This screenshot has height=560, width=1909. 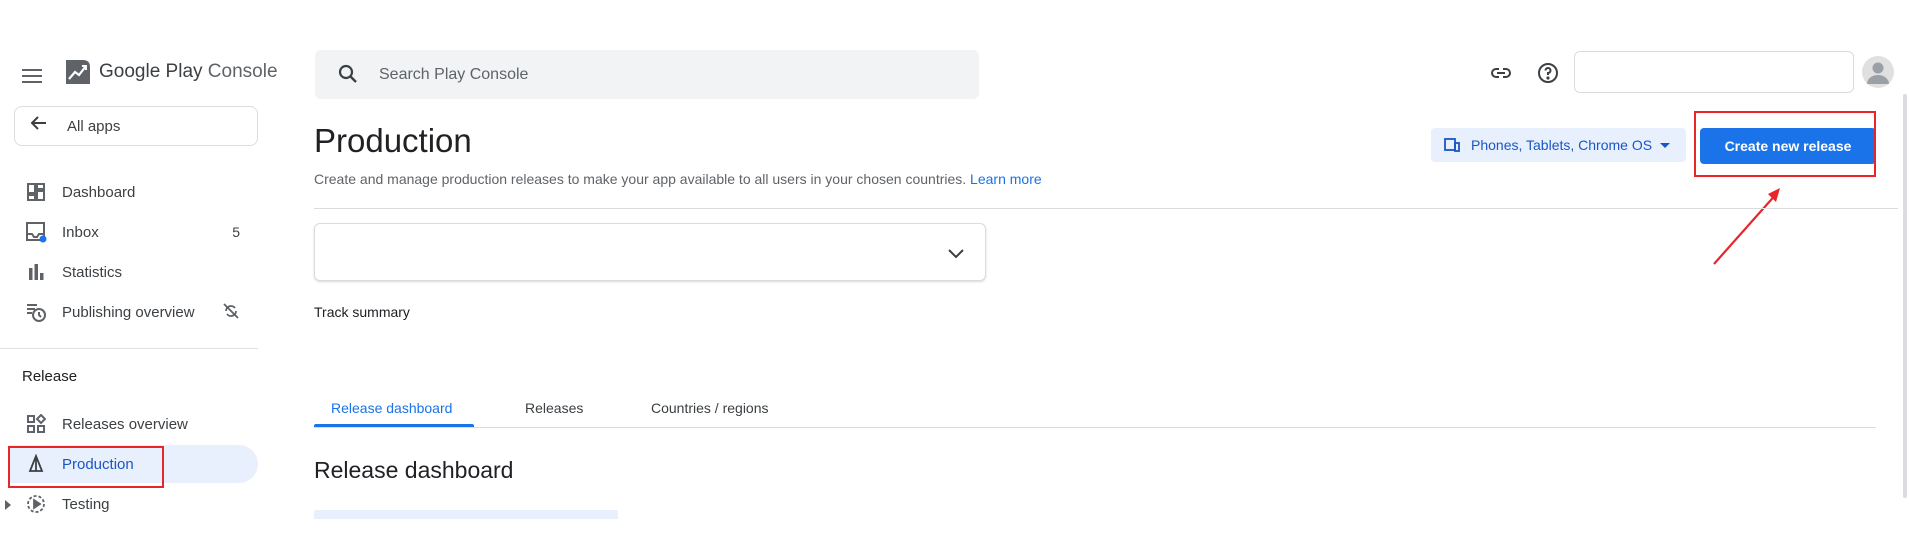 I want to click on all-apps-label: All apps, so click(x=94, y=126).